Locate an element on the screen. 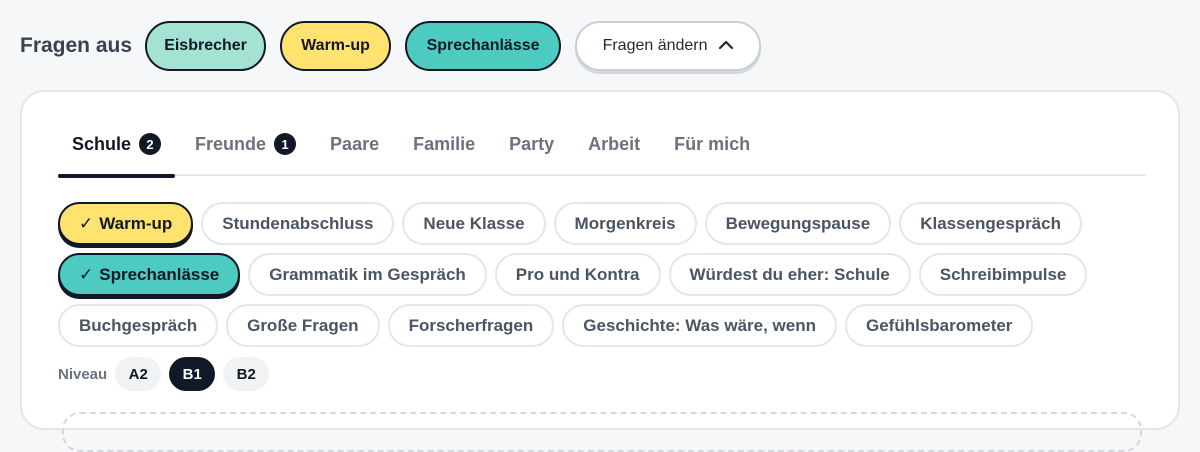 This screenshot has height=452, width=1200. level-option-b2: B2 is located at coordinates (246, 374).